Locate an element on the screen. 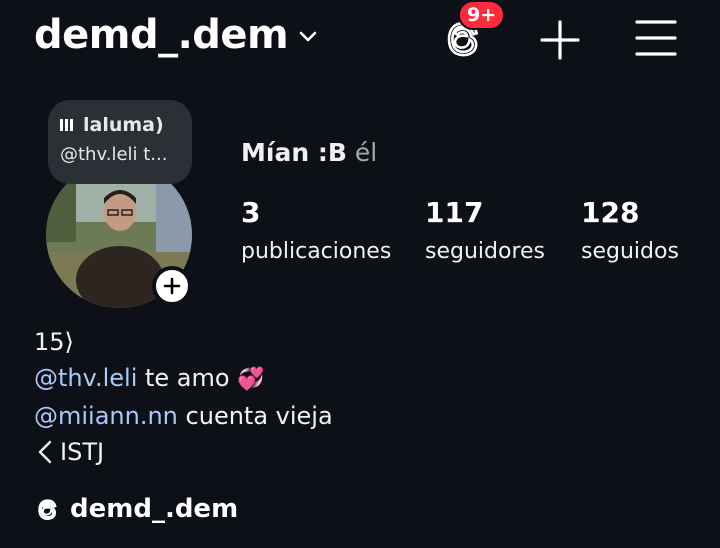 The image size is (720, 548). followers-count: 117 is located at coordinates (454, 212).